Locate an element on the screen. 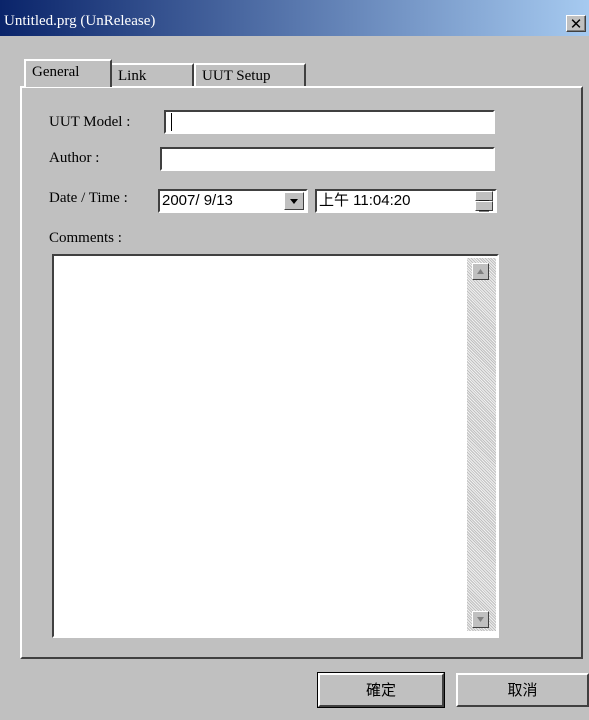 The image size is (589, 720). tab-link-label: Link is located at coordinates (132, 76).